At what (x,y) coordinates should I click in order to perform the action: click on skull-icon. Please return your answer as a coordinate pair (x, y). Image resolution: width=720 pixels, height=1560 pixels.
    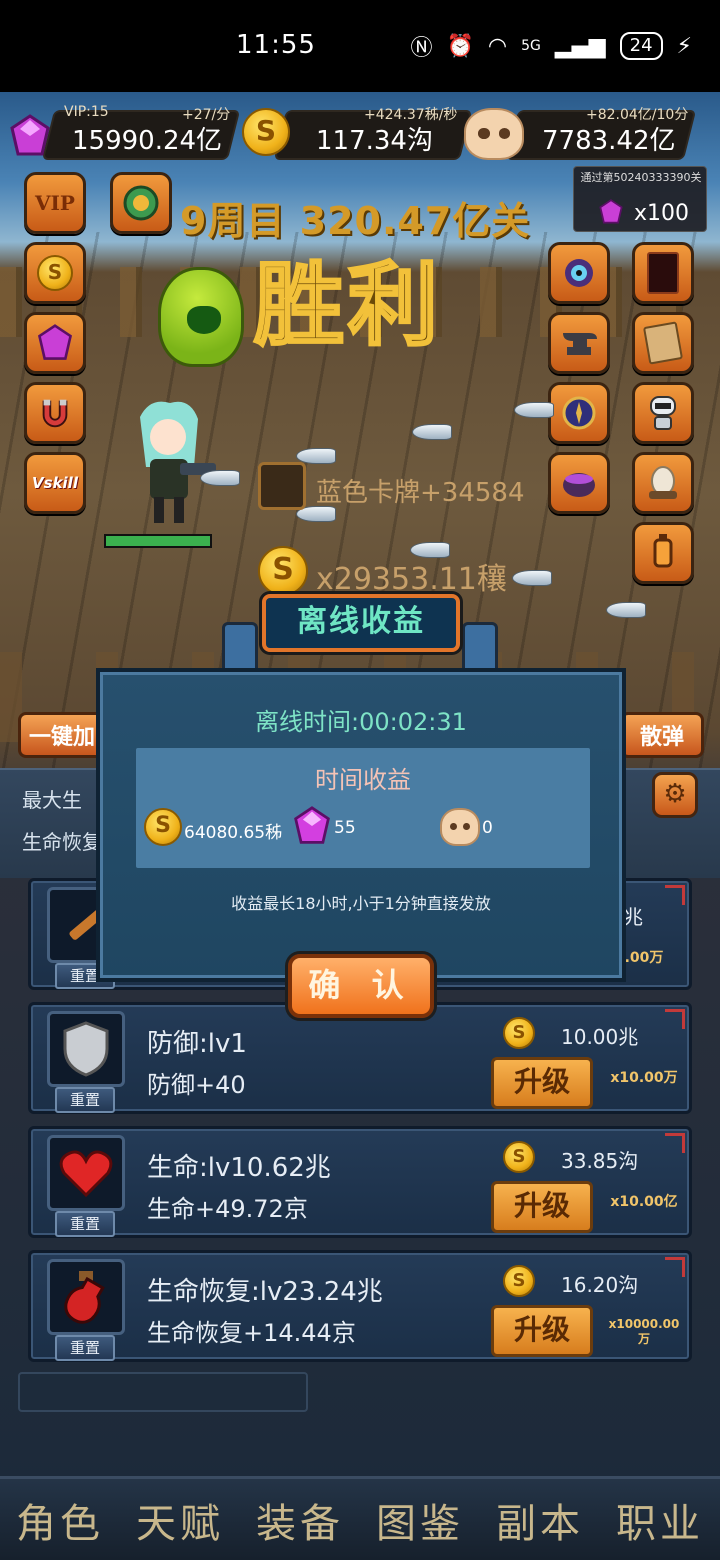
    Looking at the image, I should click on (460, 827).